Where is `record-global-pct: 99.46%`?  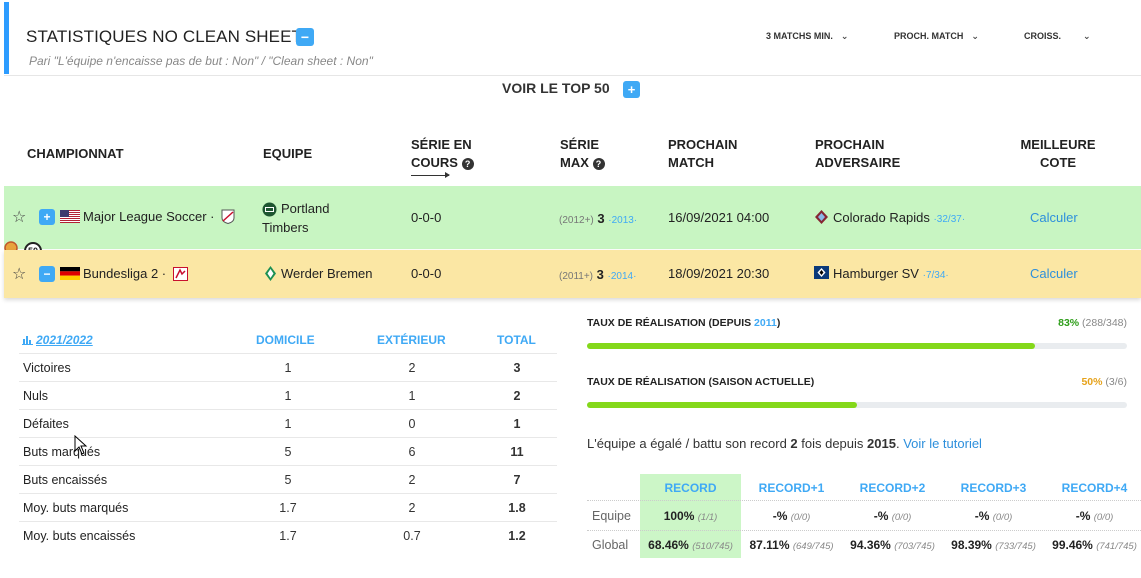 record-global-pct: 99.46% is located at coordinates (1072, 545).